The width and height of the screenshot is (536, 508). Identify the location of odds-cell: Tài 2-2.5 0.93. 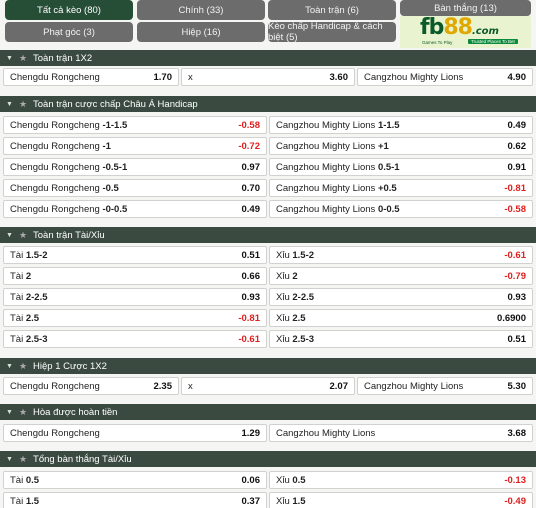
(135, 297).